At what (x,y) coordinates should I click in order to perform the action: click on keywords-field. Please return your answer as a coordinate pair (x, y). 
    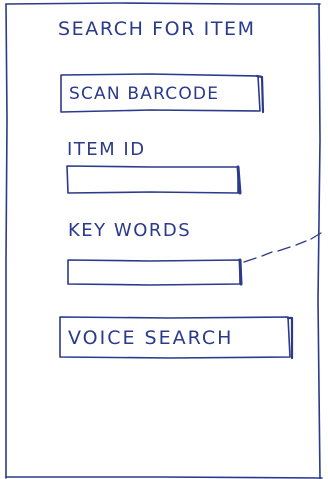
    Looking at the image, I should click on (159, 273).